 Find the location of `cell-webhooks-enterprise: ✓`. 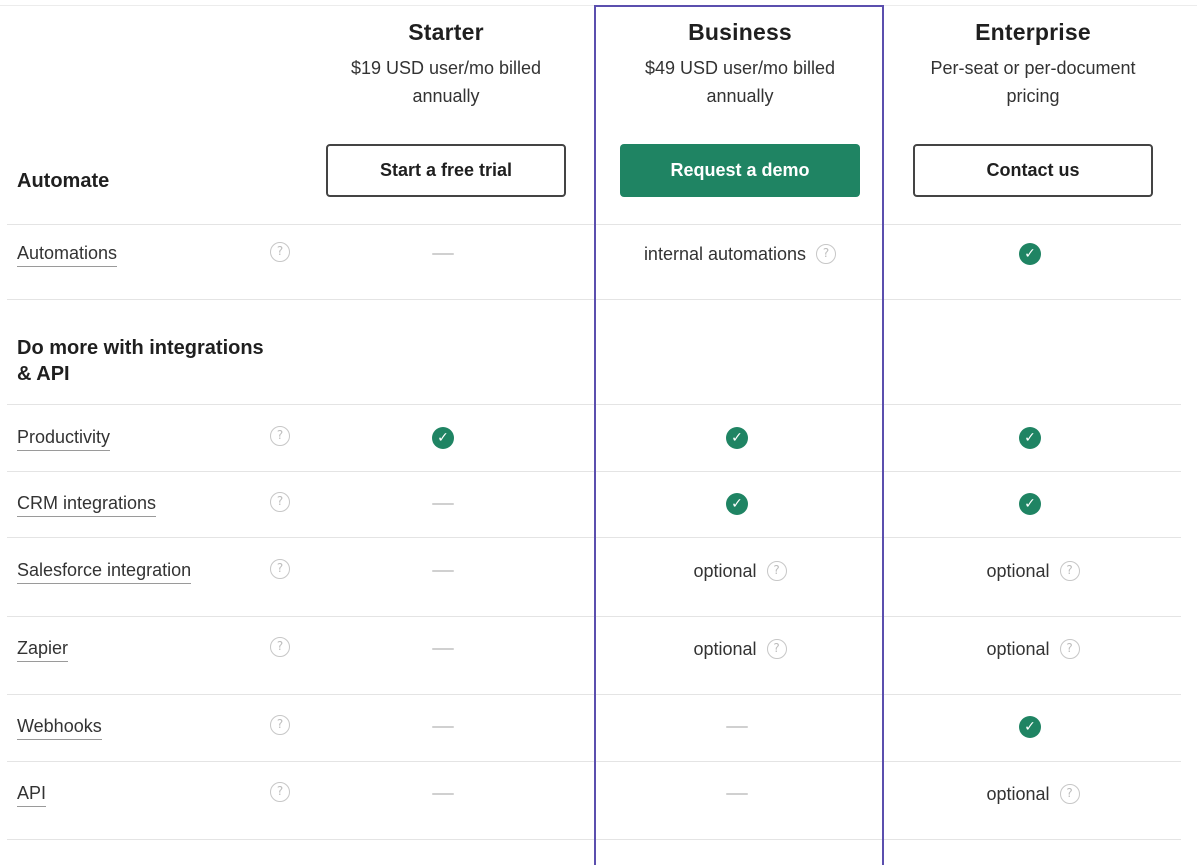

cell-webhooks-enterprise: ✓ is located at coordinates (1033, 727).